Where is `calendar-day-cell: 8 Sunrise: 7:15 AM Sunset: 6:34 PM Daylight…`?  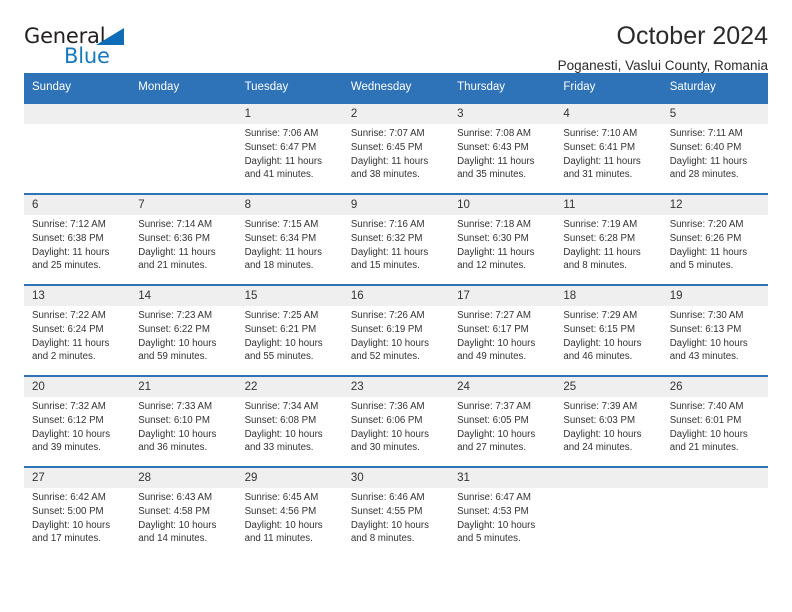
calendar-day-cell: 8 Sunrise: 7:15 AM Sunset: 6:34 PM Daylight… is located at coordinates (289, 239).